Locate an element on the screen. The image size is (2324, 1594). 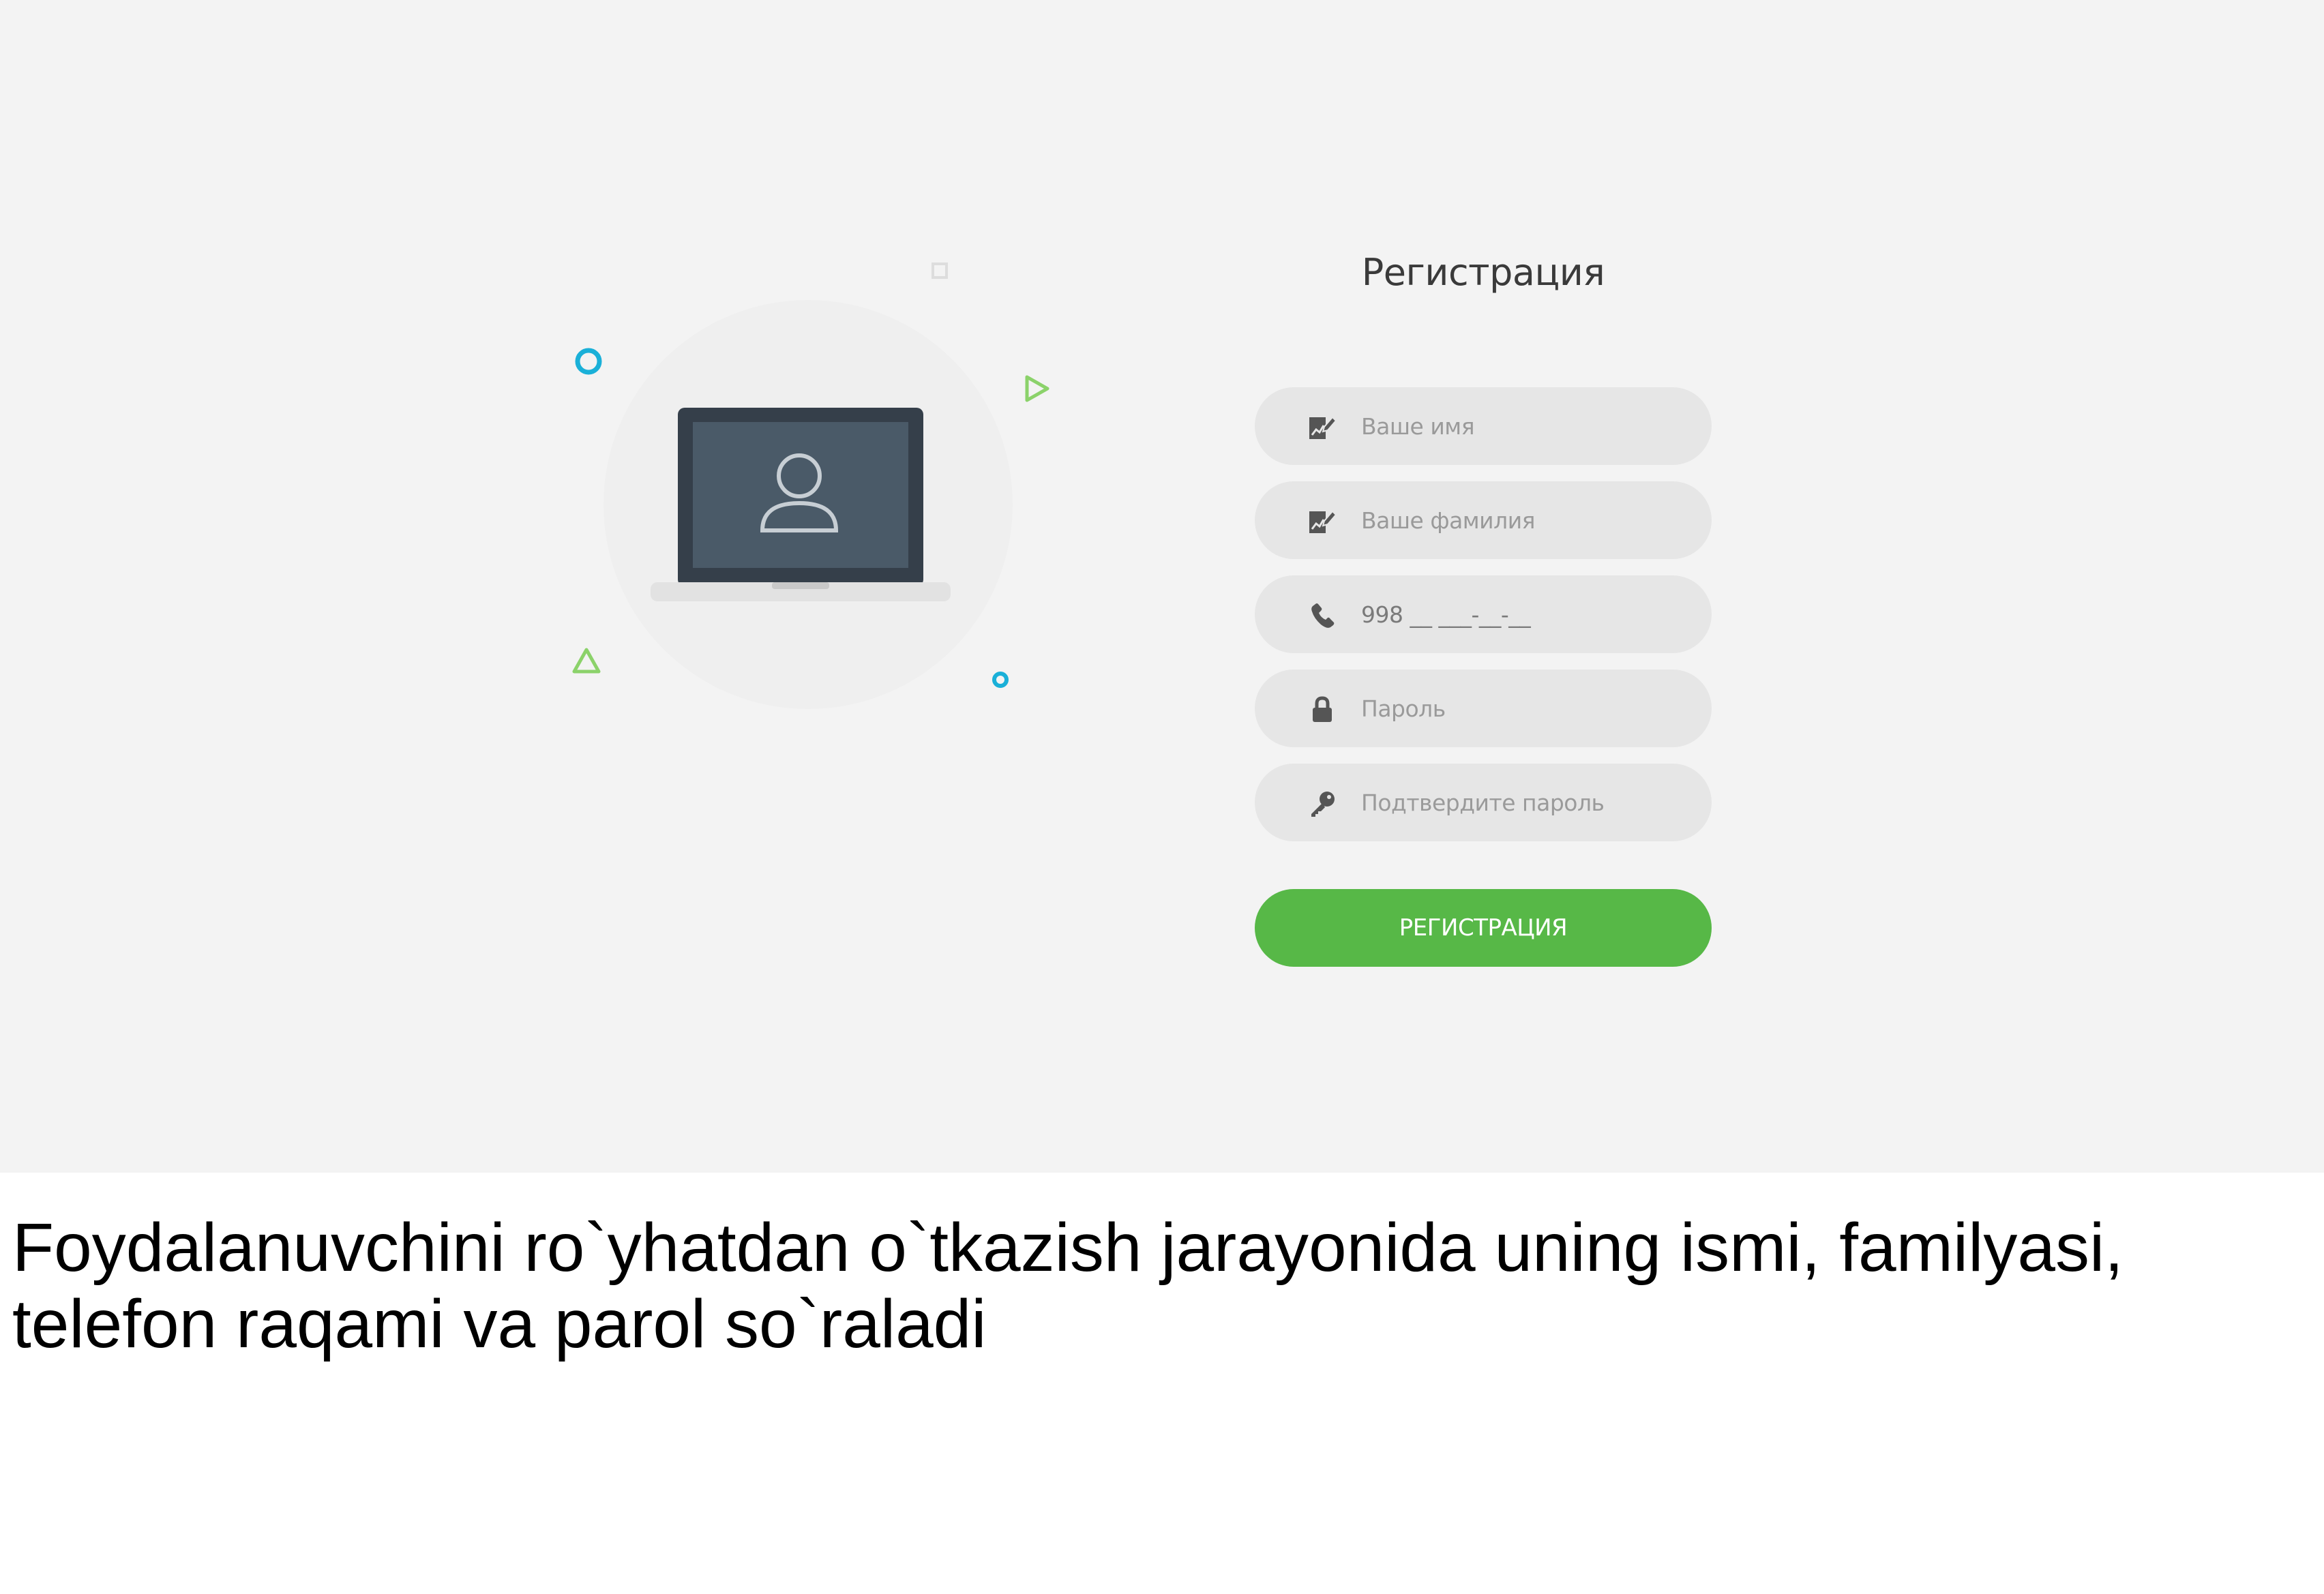
first-name-field is located at coordinates (1483, 426).